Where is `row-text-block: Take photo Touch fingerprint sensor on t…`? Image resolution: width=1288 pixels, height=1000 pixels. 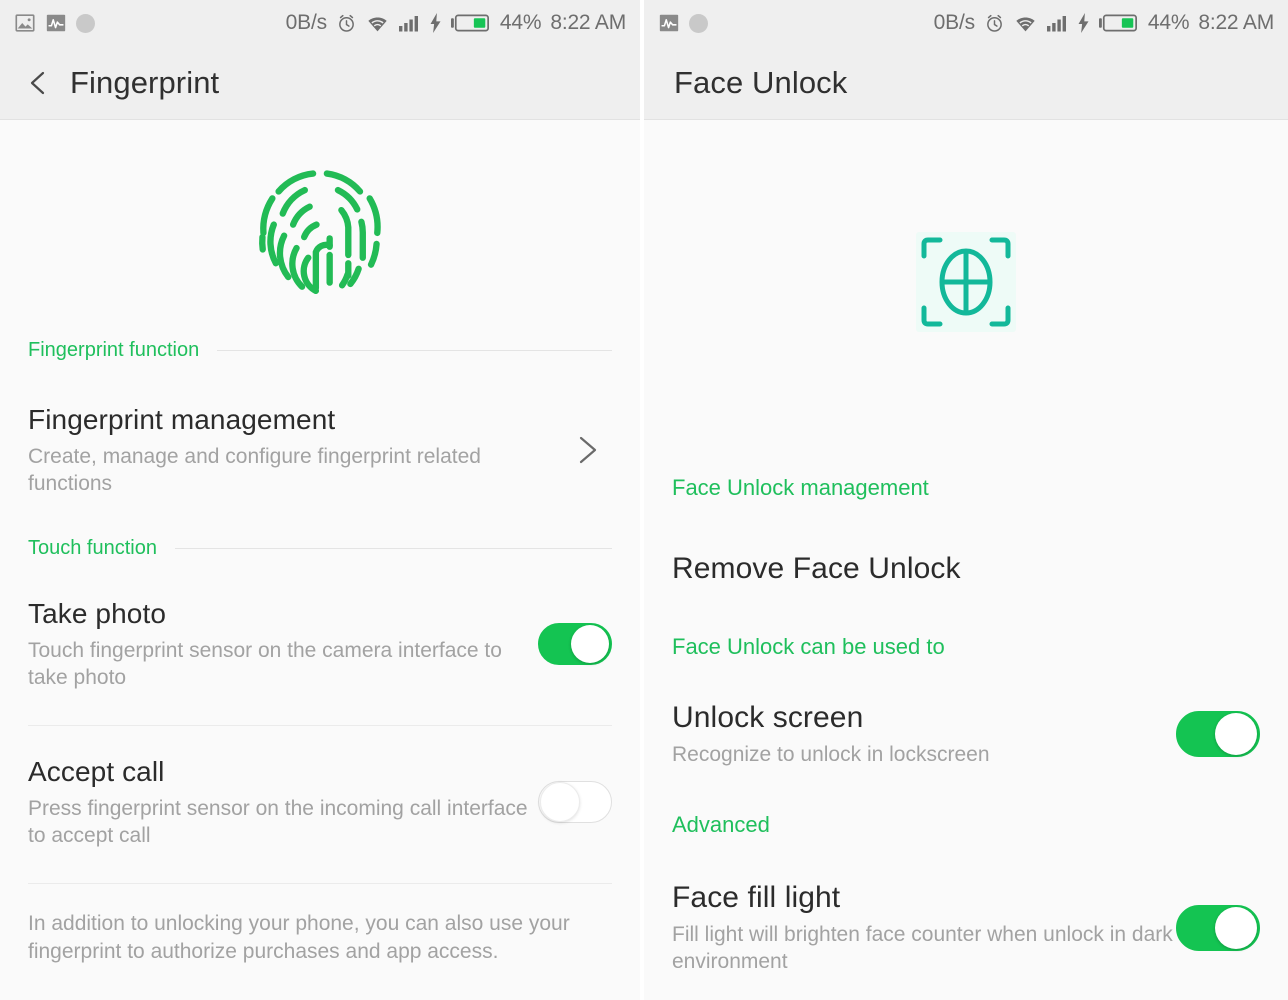
row-text-block: Take photo Touch fingerprint sensor on t… is located at coordinates (283, 643).